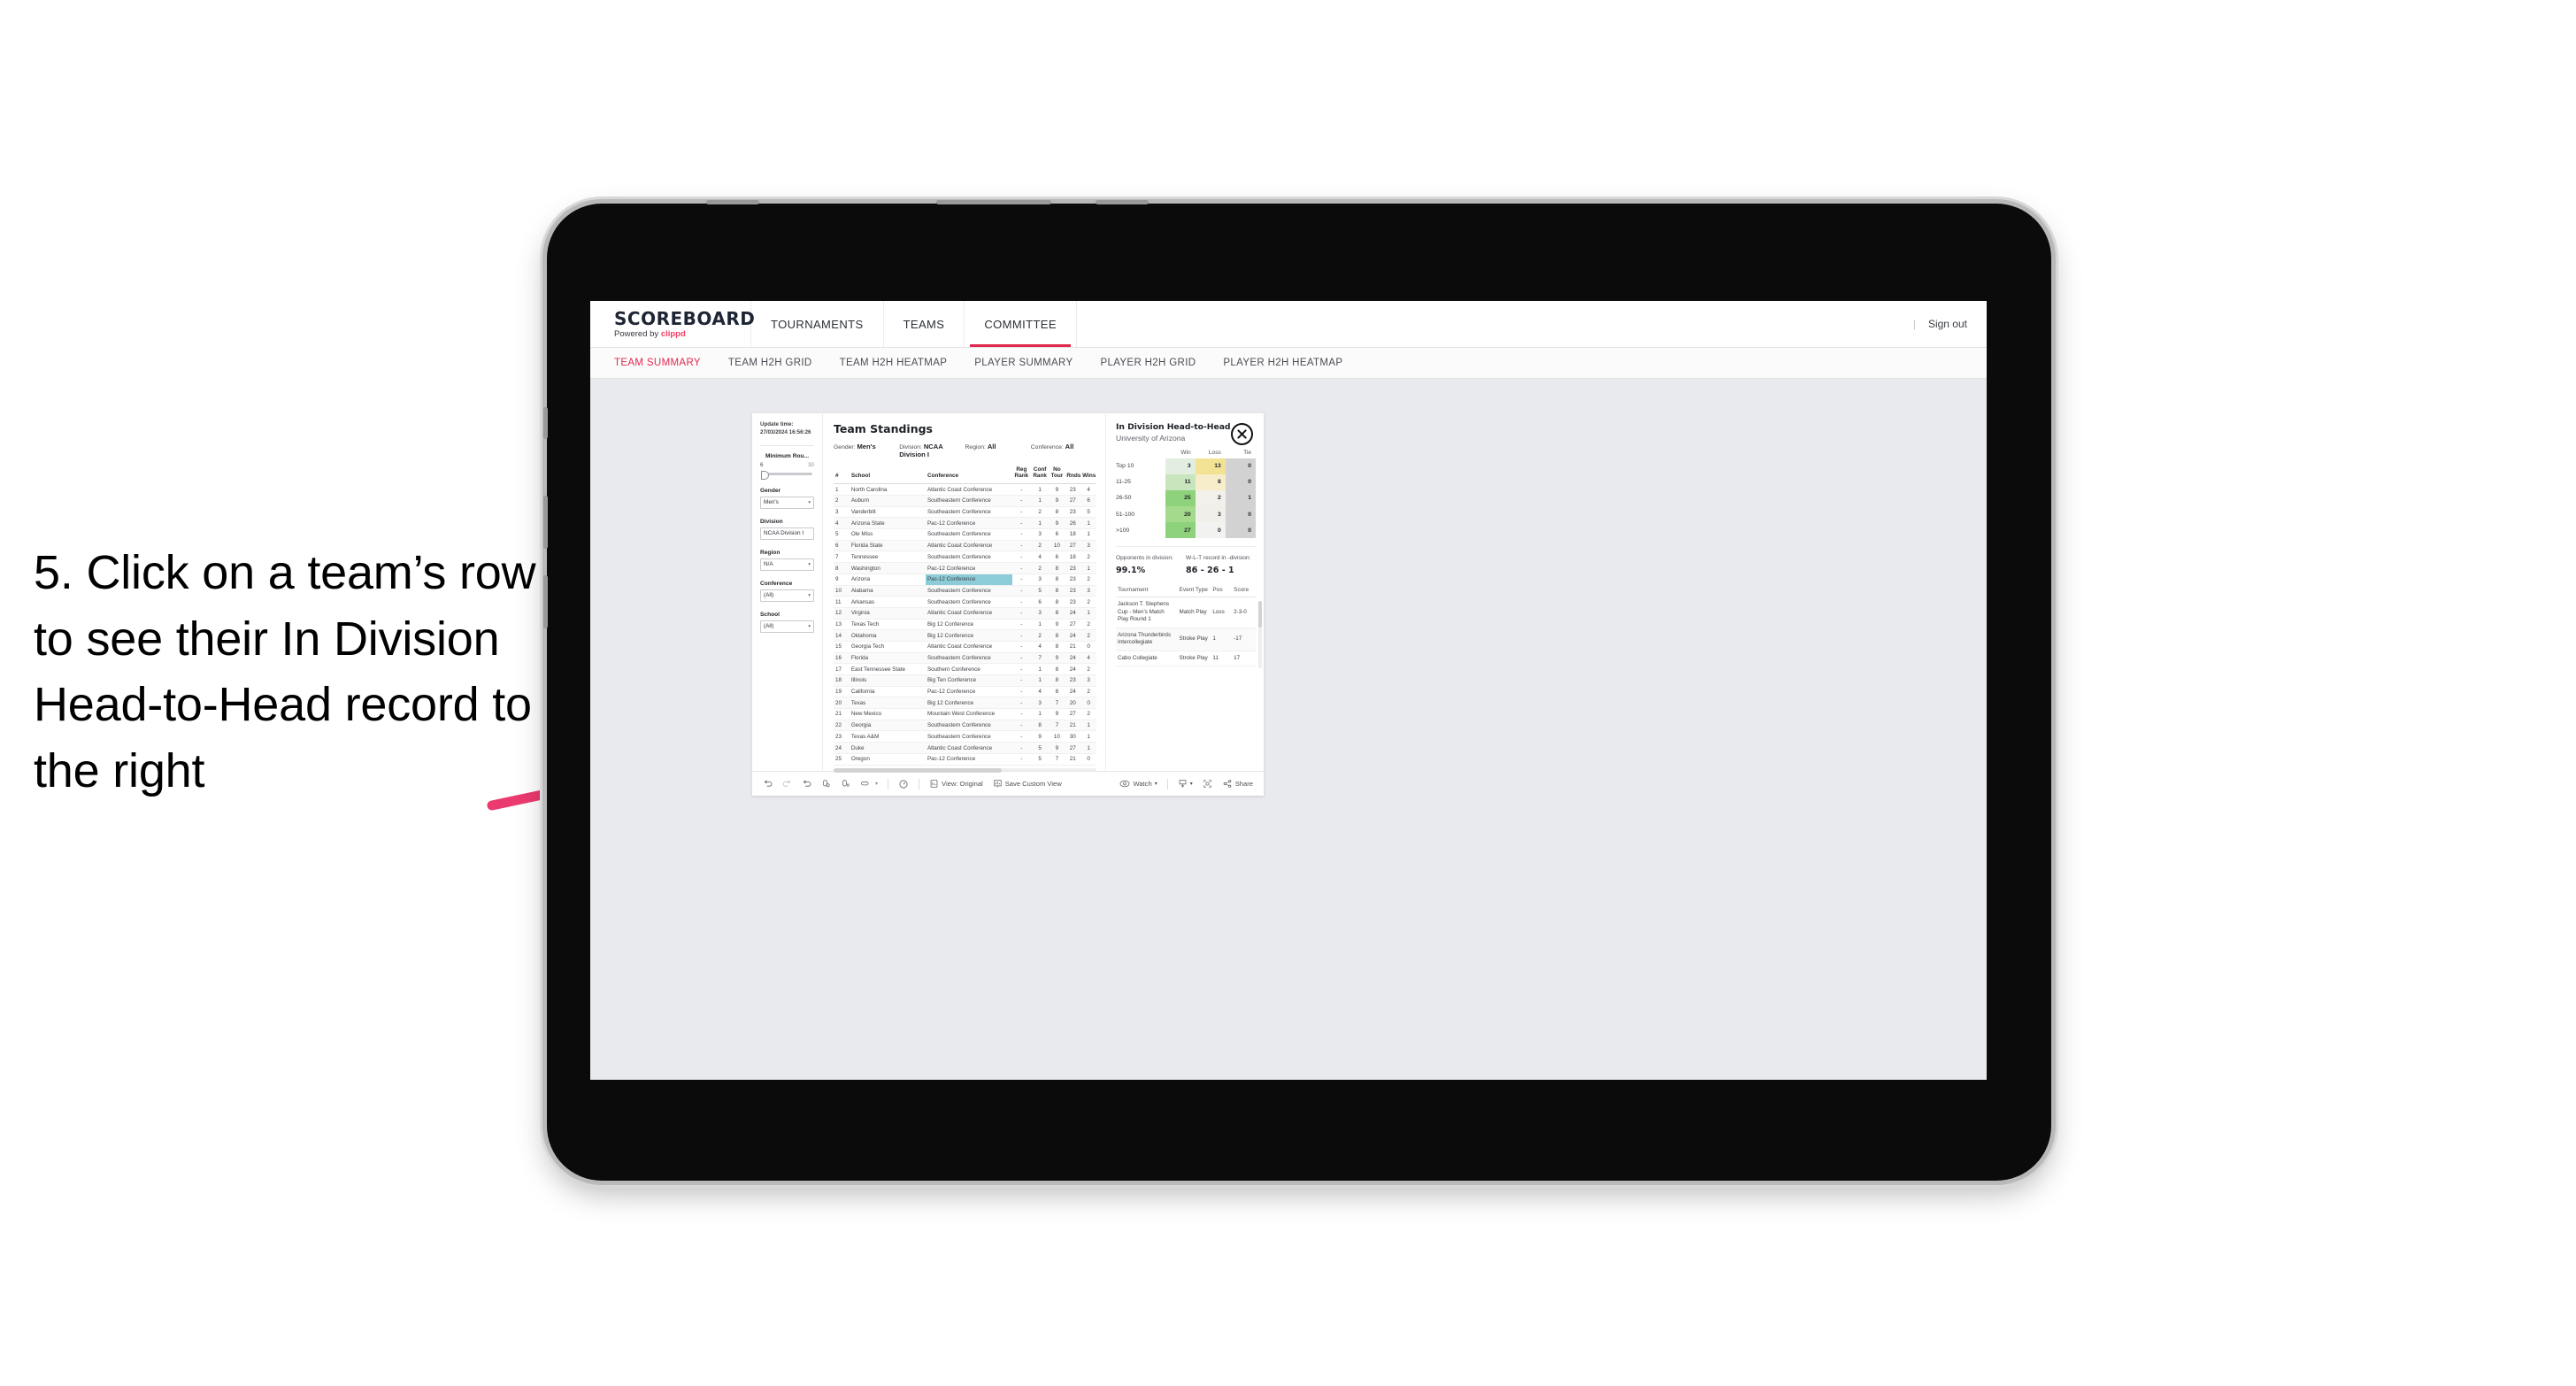  What do you see at coordinates (817, 324) in the screenshot?
I see `nav-item-tournaments: TOURNAMENTS` at bounding box center [817, 324].